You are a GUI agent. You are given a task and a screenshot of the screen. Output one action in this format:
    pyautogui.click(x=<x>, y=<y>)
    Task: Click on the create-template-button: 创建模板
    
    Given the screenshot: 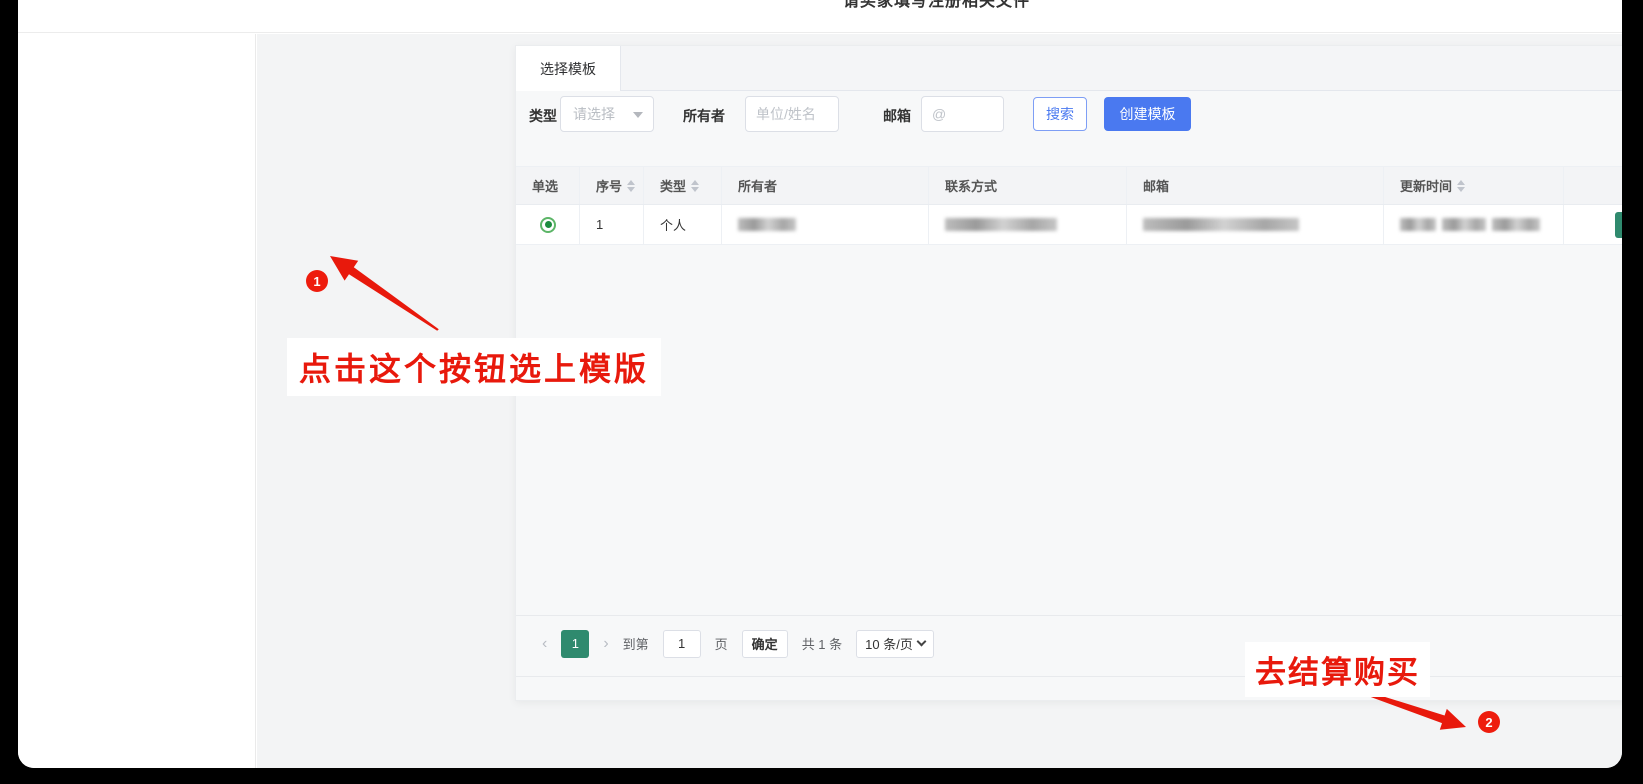 What is the action you would take?
    pyautogui.click(x=1147, y=114)
    